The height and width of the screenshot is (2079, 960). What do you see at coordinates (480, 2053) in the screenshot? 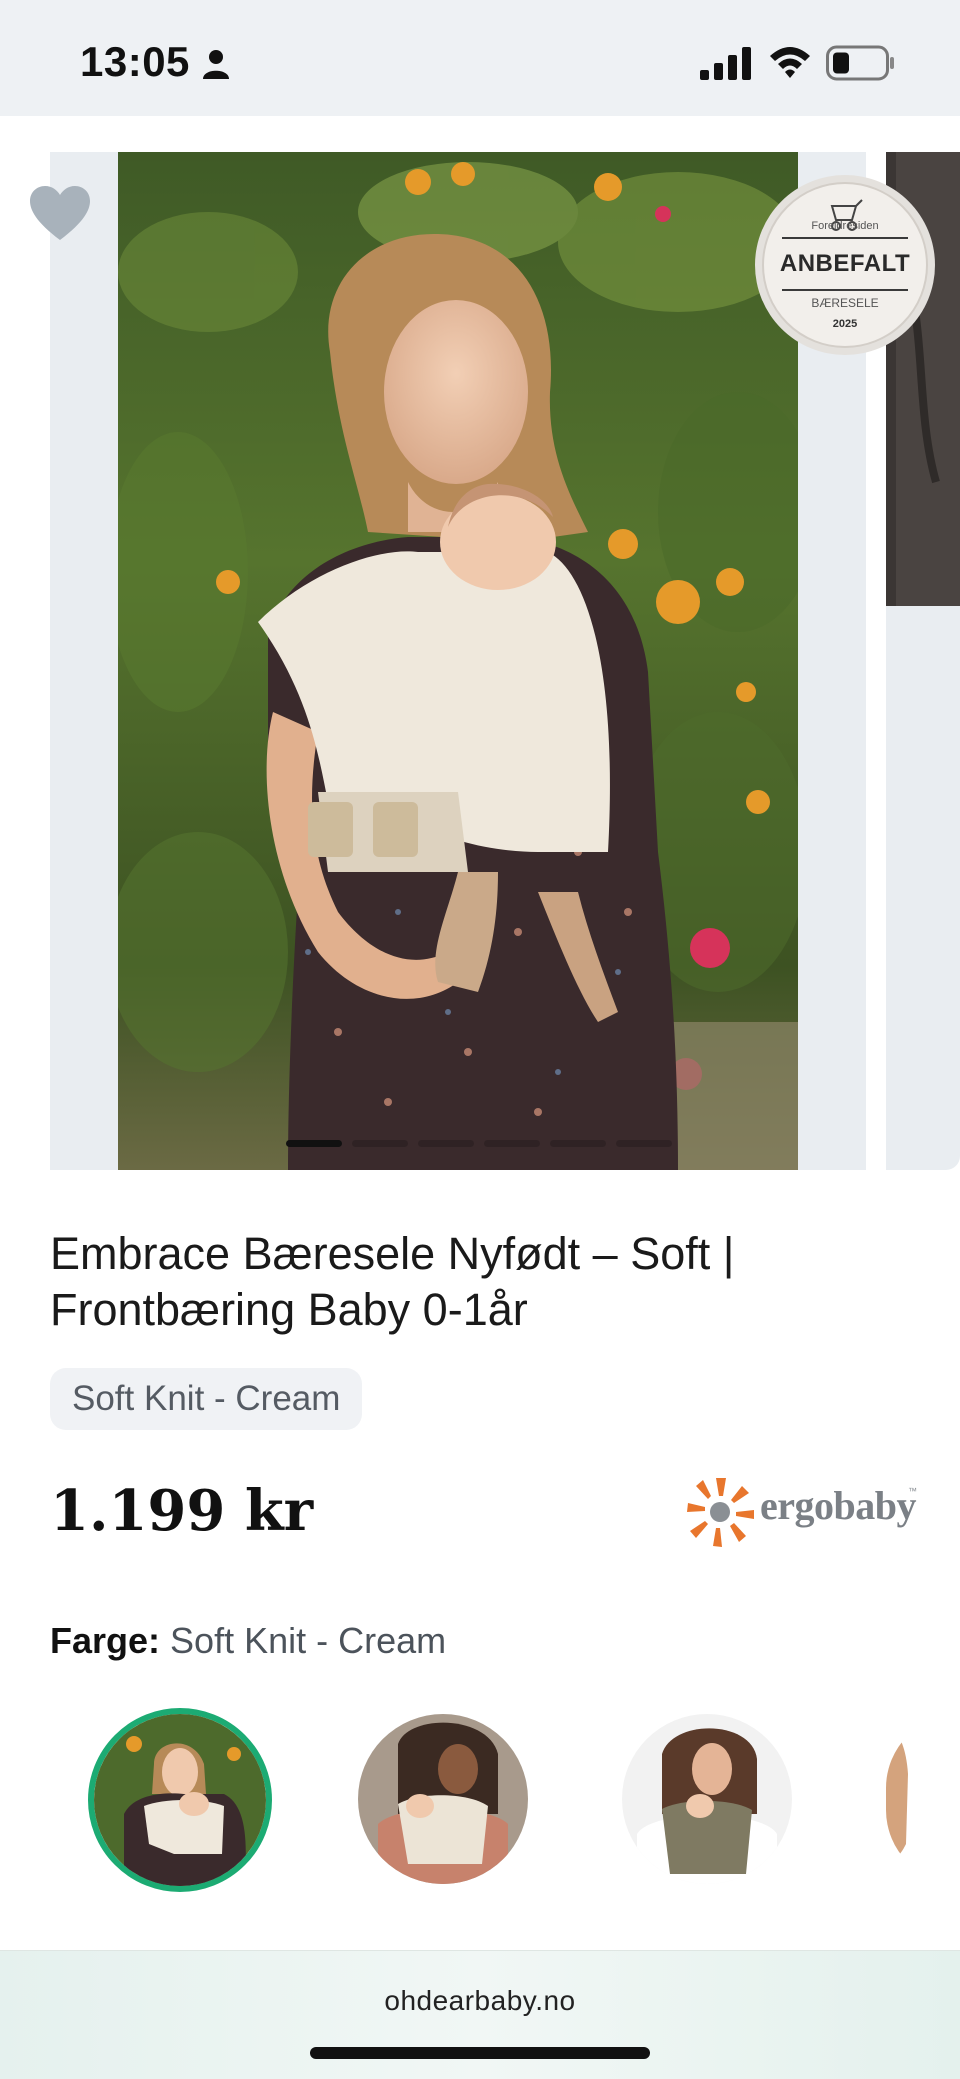
I see `home-indicator` at bounding box center [480, 2053].